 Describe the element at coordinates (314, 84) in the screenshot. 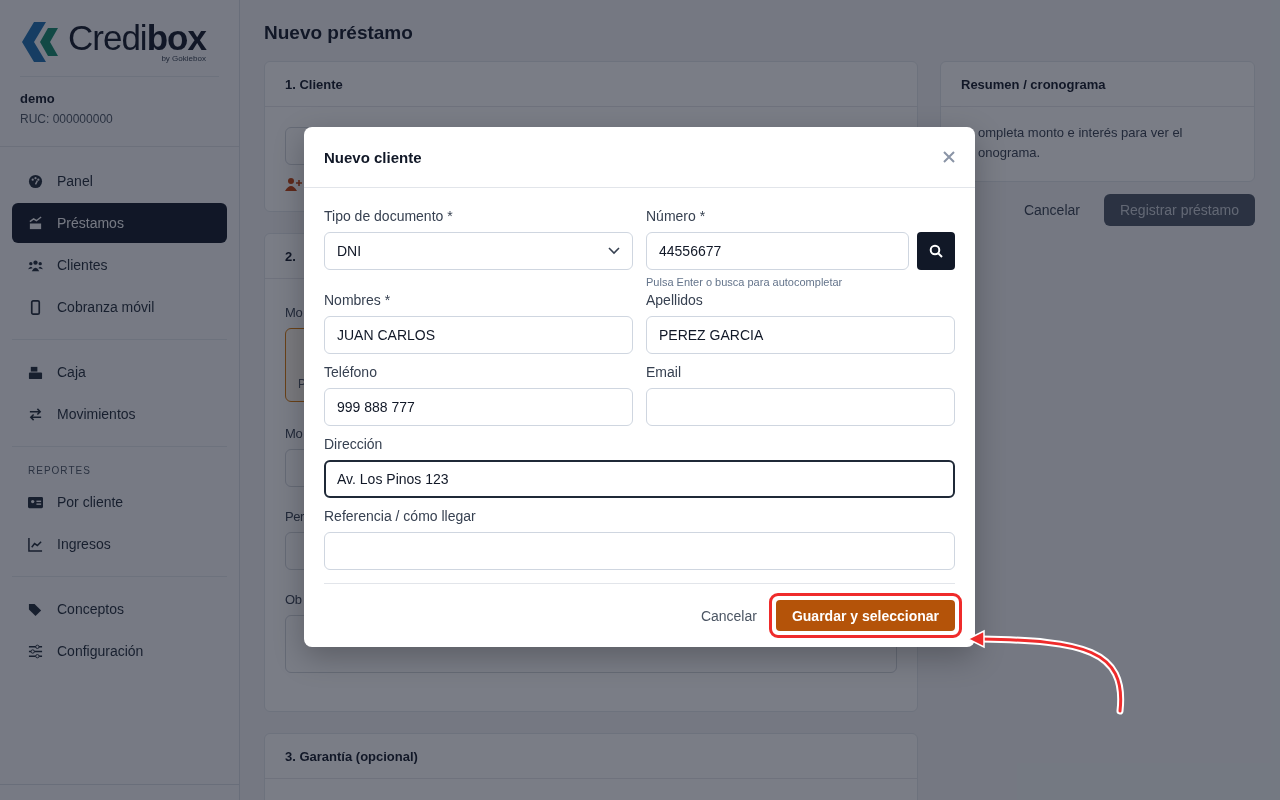

I see `card-title: 1. Cliente` at that location.